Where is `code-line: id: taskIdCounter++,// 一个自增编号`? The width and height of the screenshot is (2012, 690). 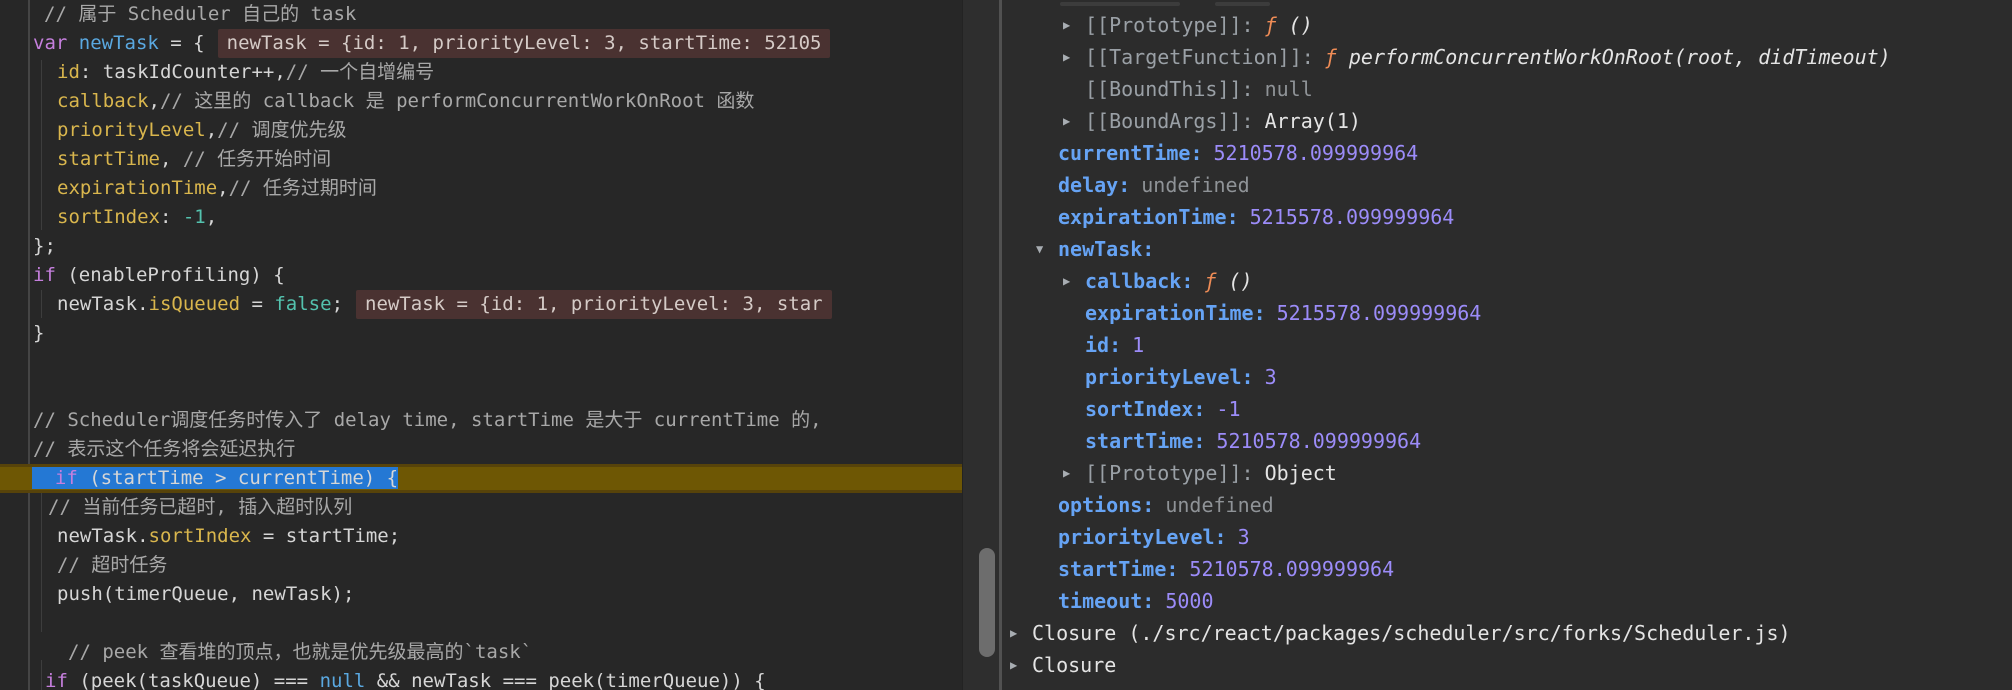
code-line: id: taskIdCounter++,// 一个自增编号 is located at coordinates (481, 72).